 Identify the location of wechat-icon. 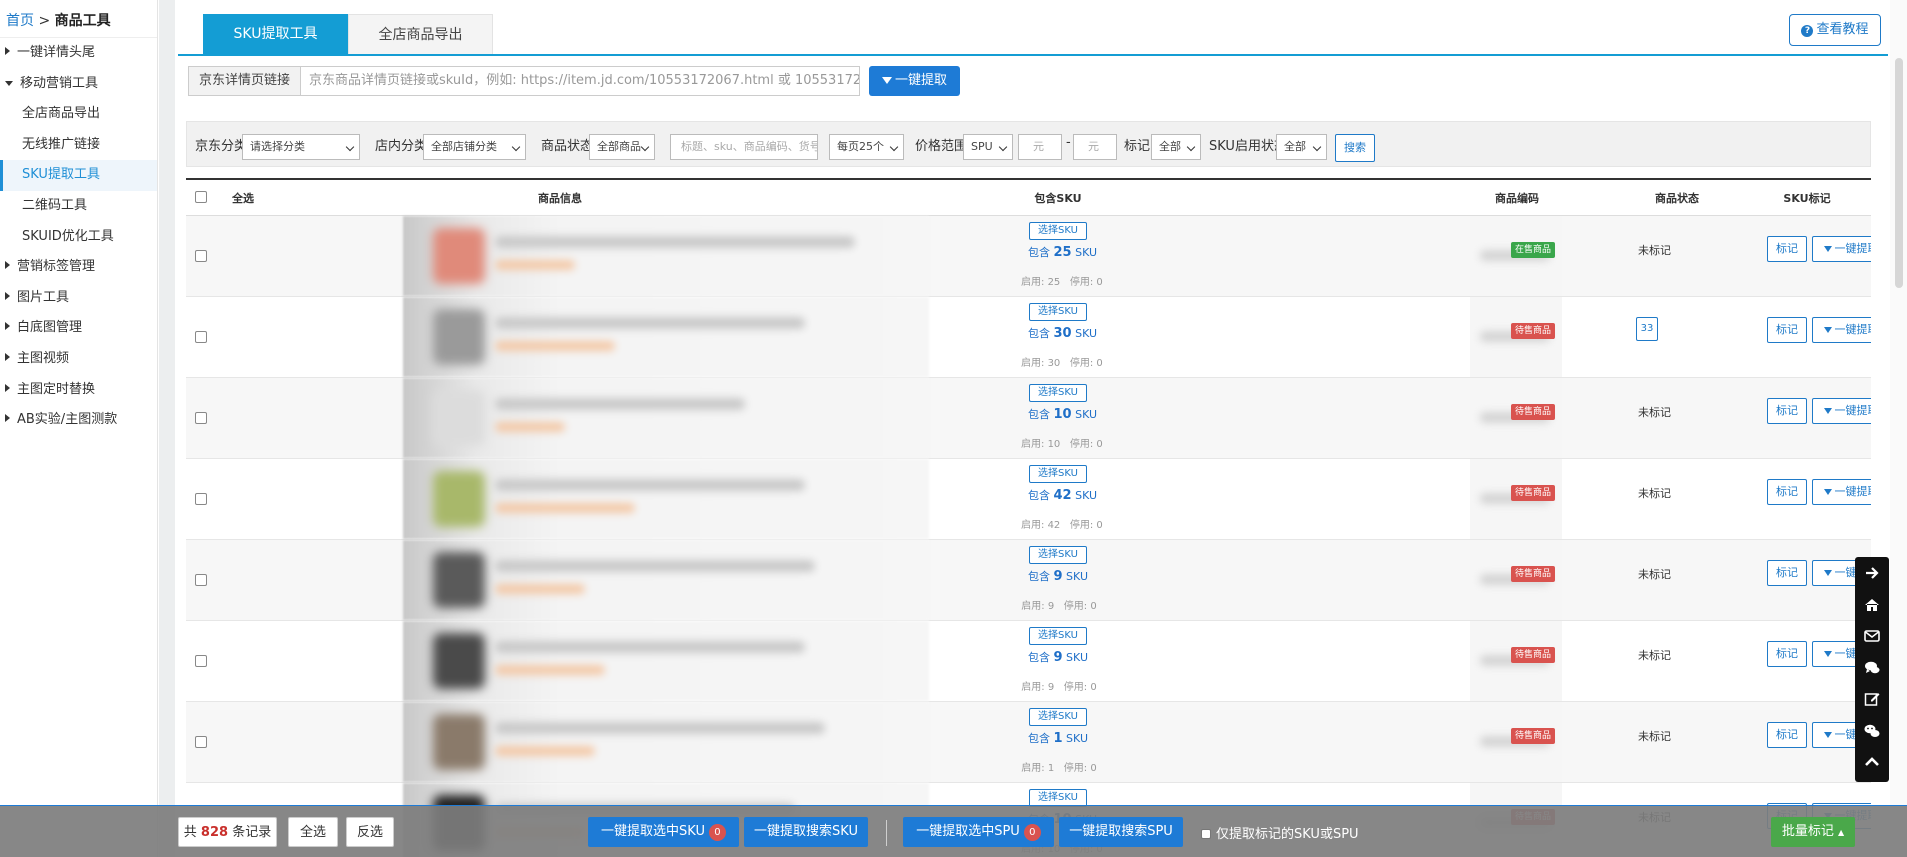
(1872, 731).